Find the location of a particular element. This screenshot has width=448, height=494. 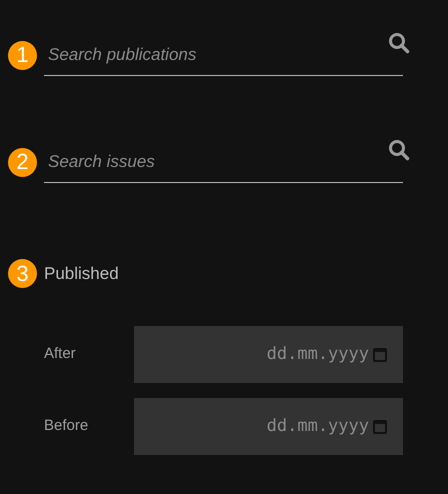

date-label: Before is located at coordinates (67, 426).